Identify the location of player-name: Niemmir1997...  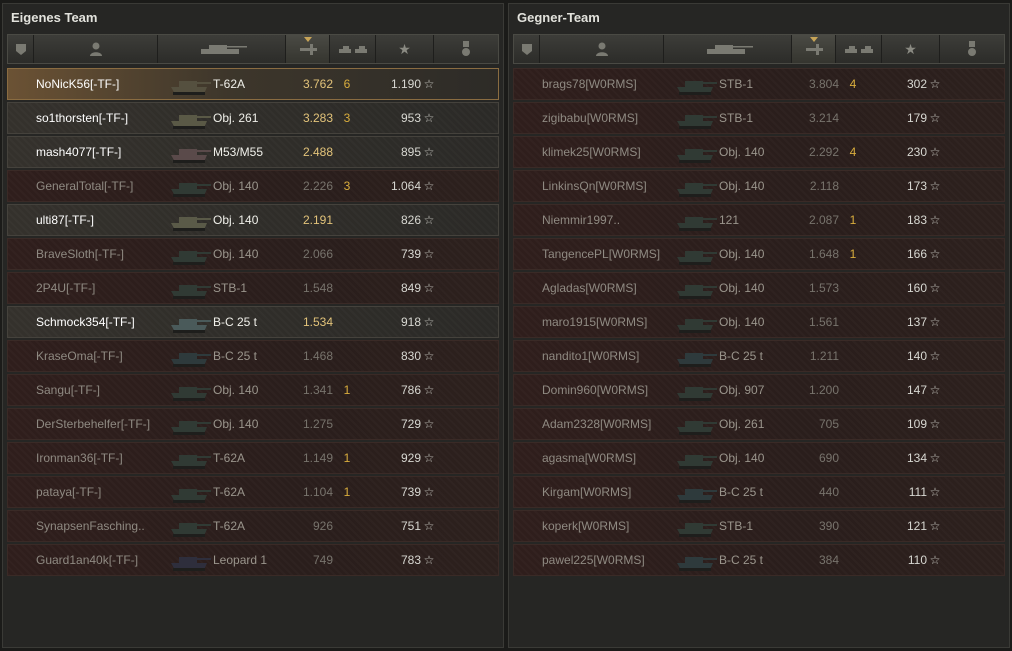
(581, 220).